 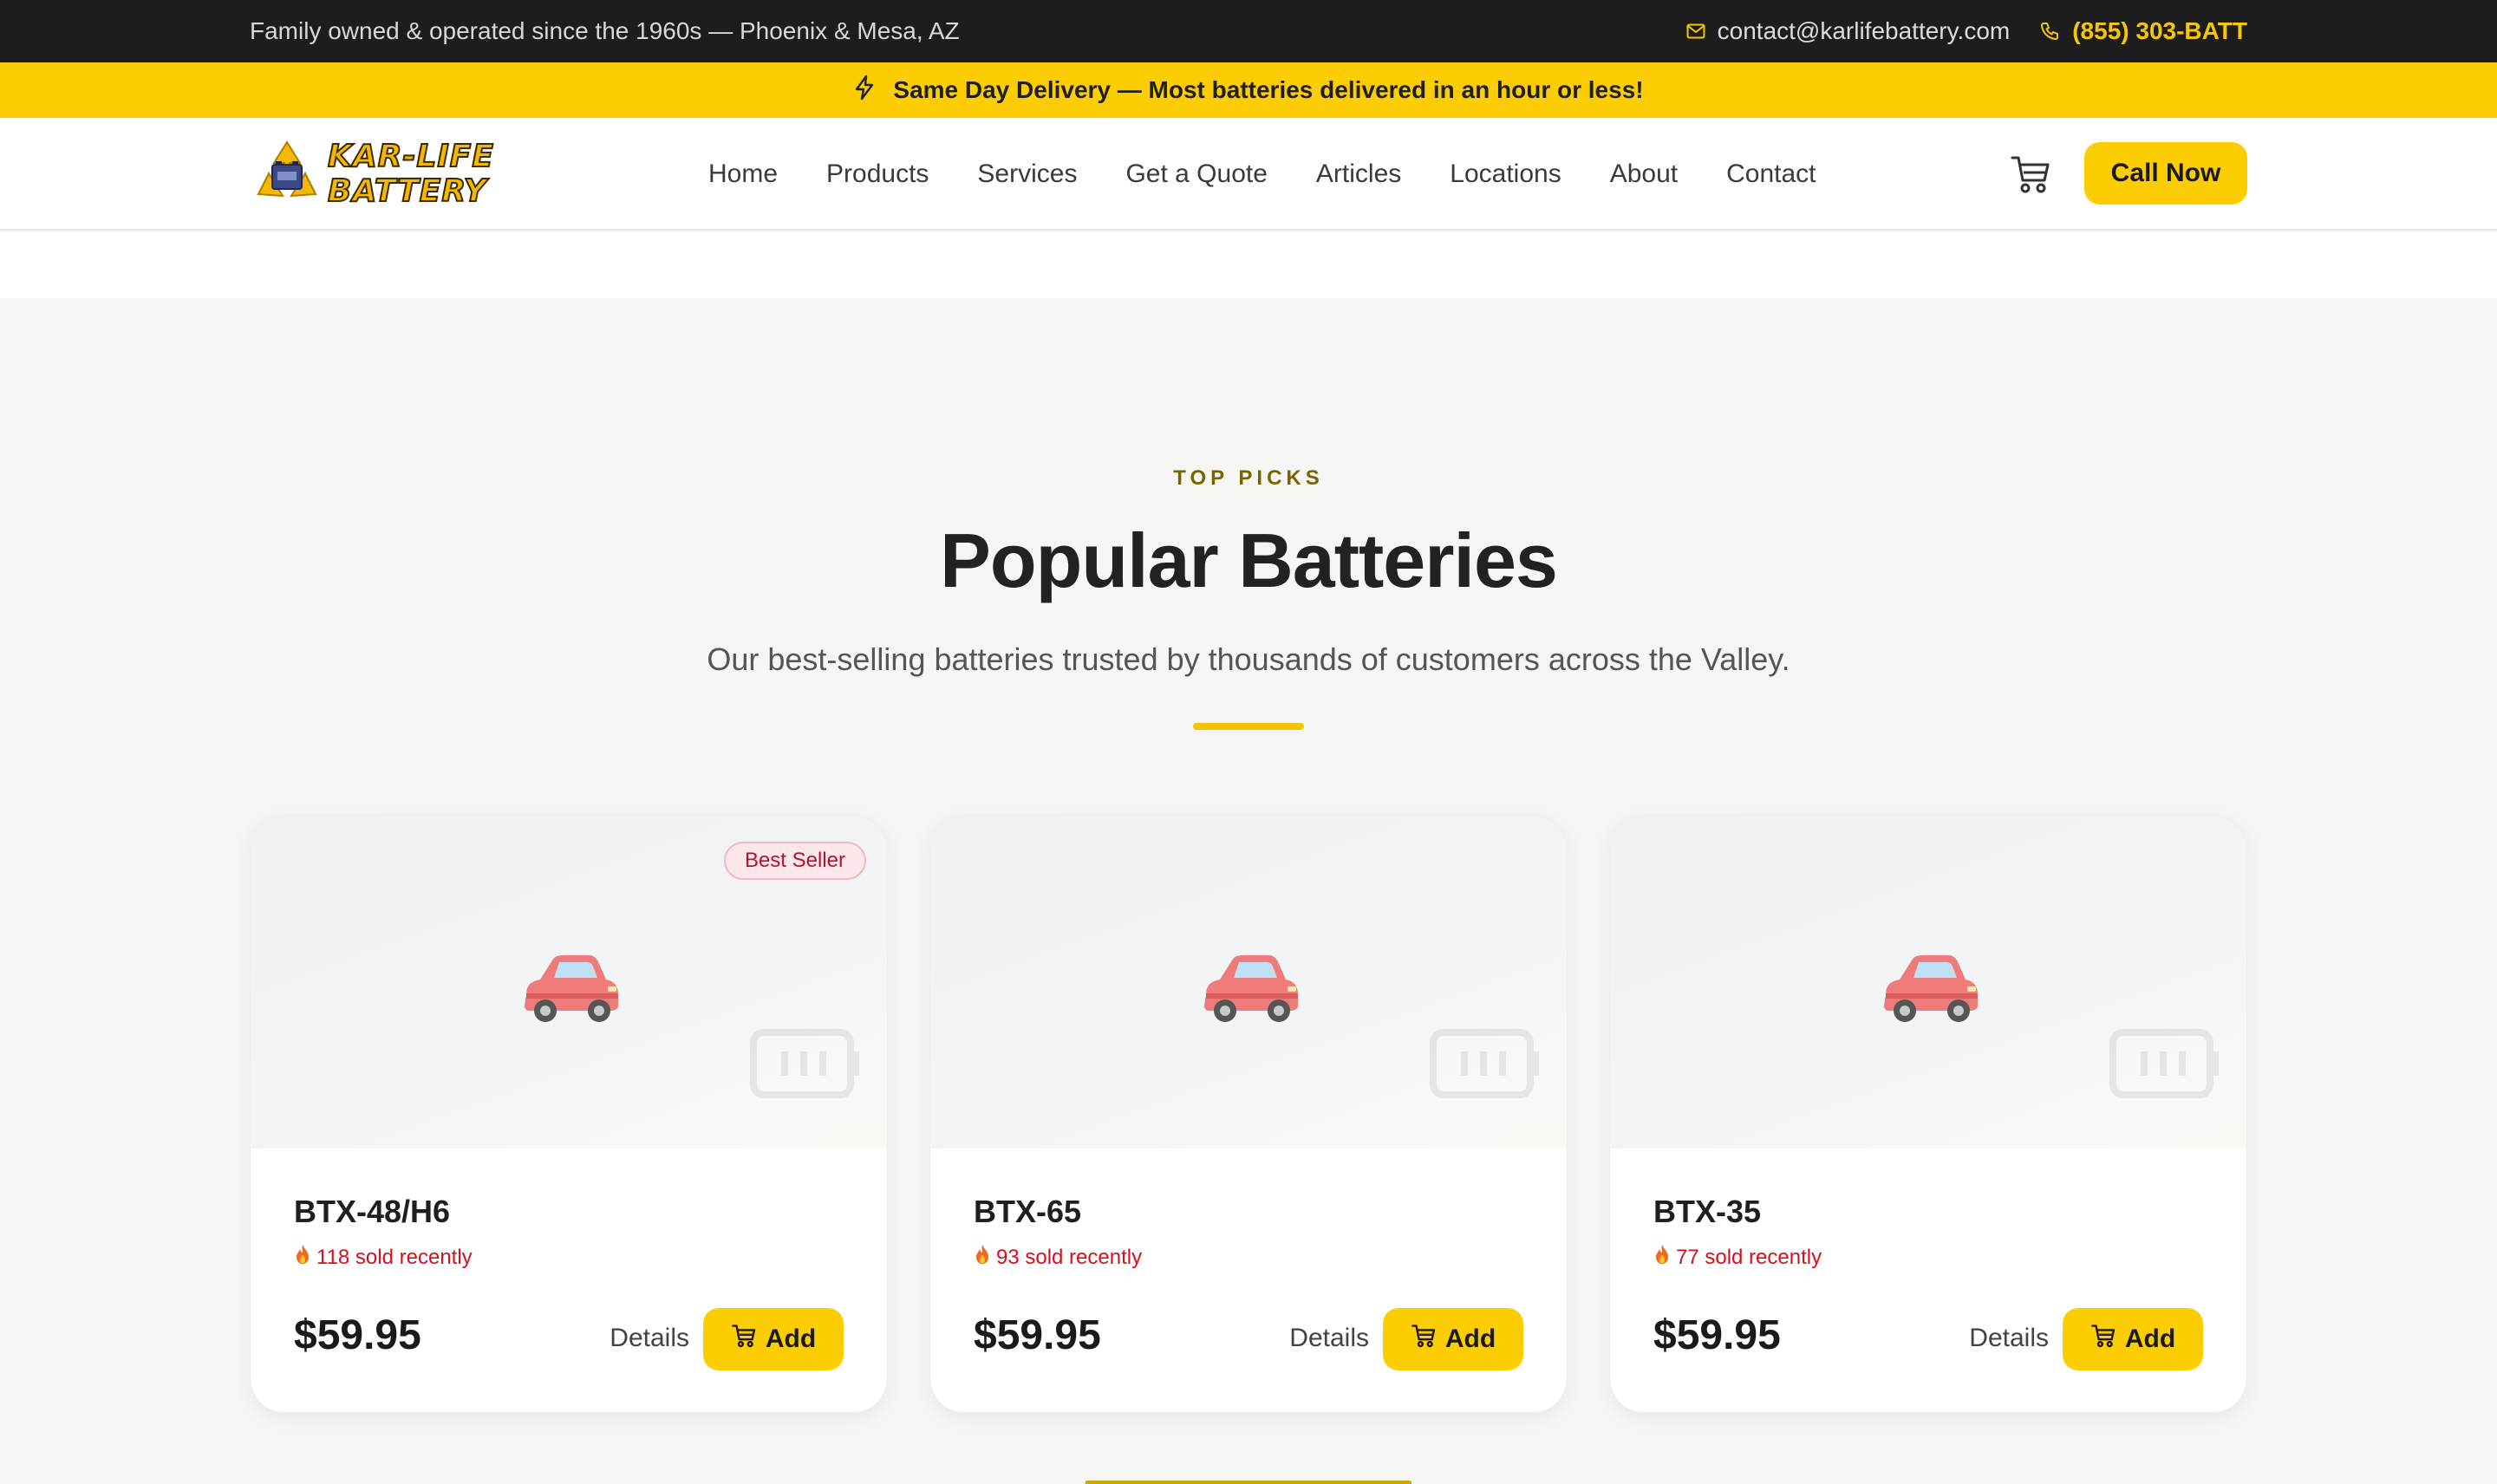 What do you see at coordinates (410, 157) in the screenshot?
I see `logo-line-1: KAR-LIFE` at bounding box center [410, 157].